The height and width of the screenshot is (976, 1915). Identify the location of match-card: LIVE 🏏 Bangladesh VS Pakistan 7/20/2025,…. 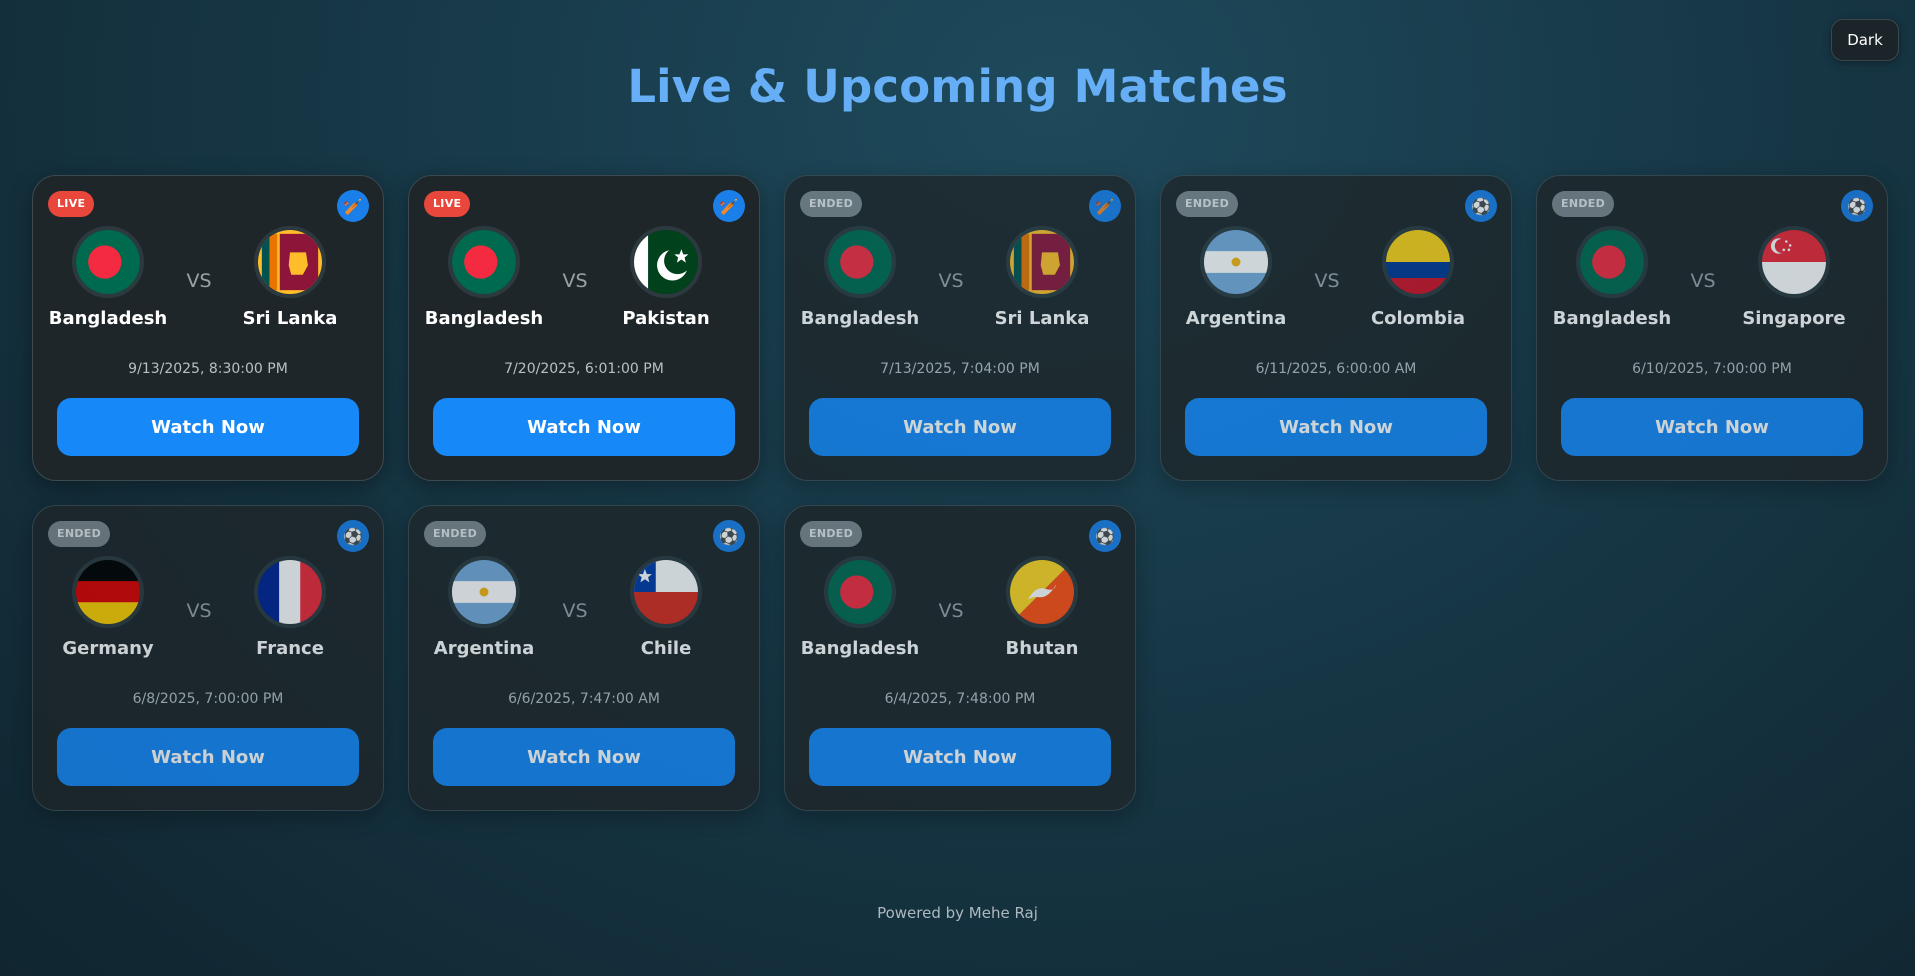
(584, 328).